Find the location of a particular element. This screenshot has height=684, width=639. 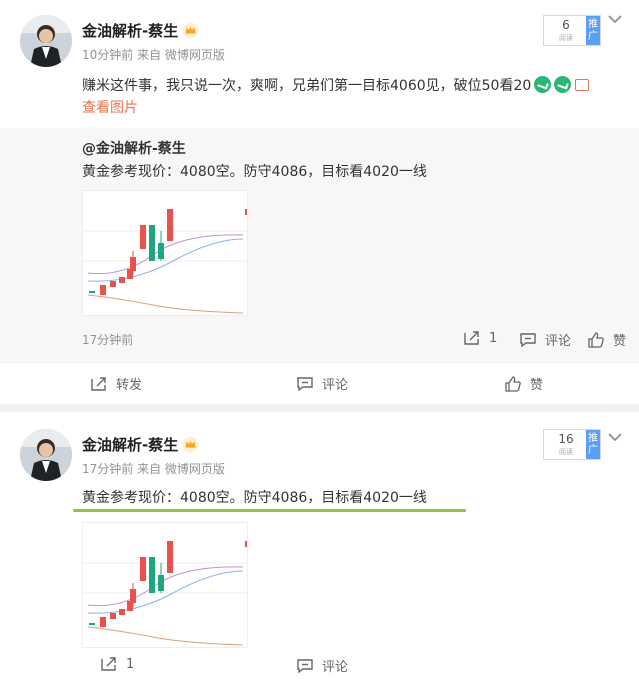

forward-icon is located at coordinates (98, 383).